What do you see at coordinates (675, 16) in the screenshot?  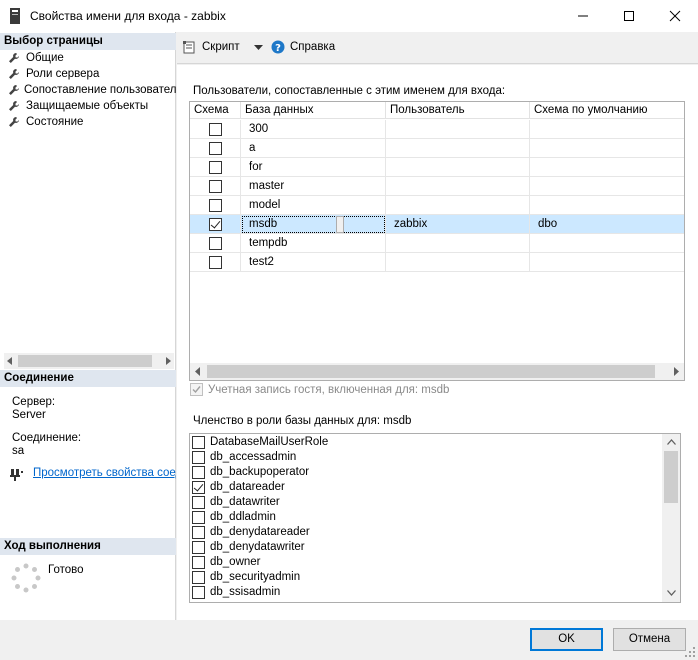 I see `close-icon` at bounding box center [675, 16].